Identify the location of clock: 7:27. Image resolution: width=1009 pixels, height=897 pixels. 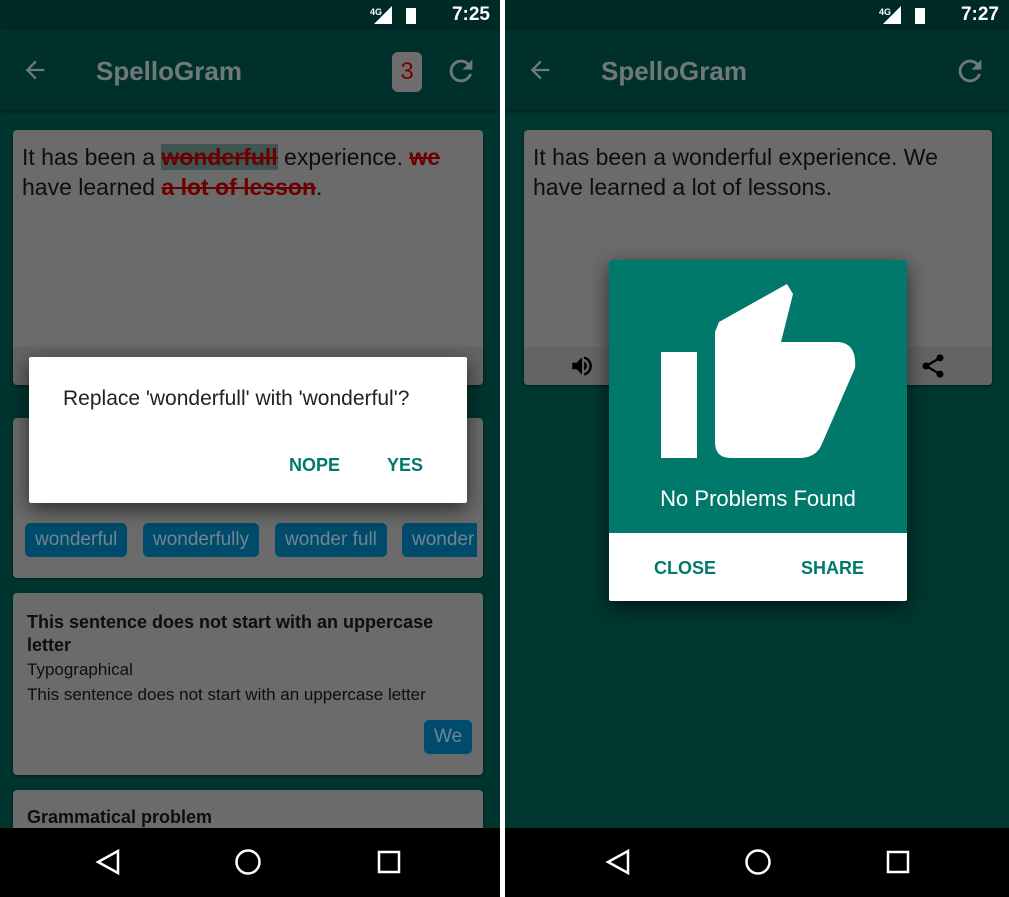
(979, 14).